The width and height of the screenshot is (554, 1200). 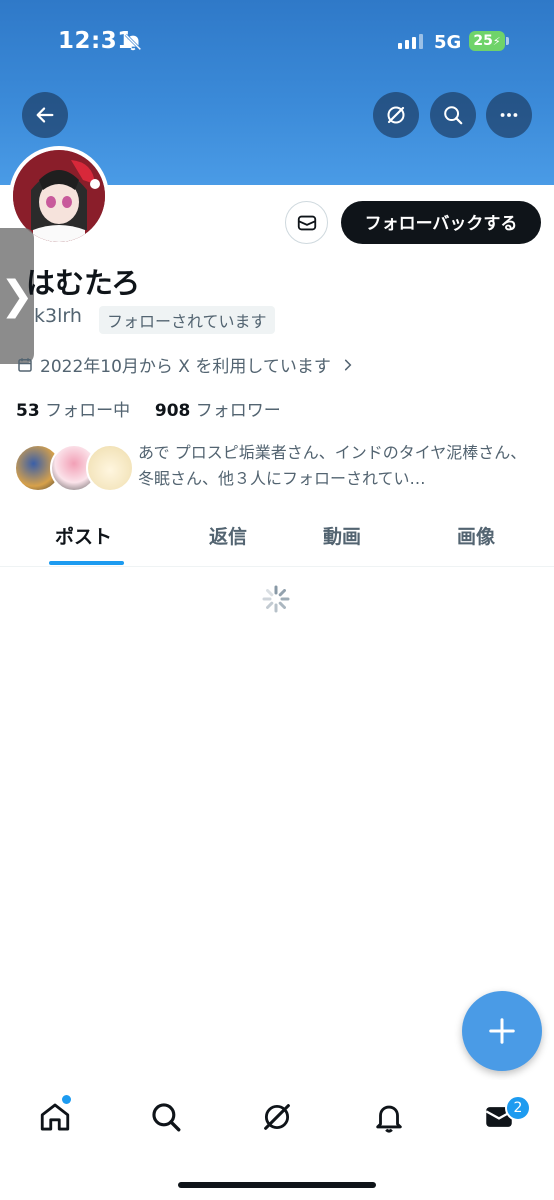 What do you see at coordinates (185, 367) in the screenshot?
I see `join-date-text: 2022年10月から X を利用しています` at bounding box center [185, 367].